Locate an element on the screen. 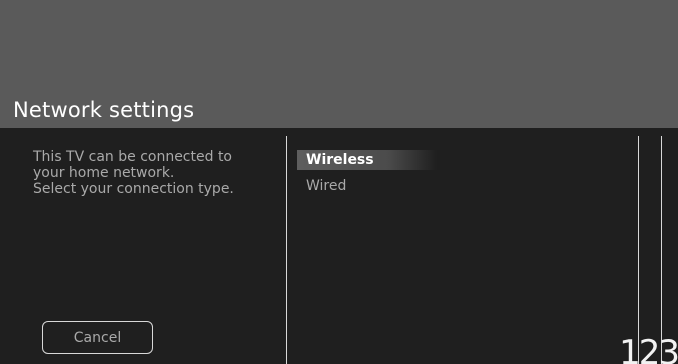 The width and height of the screenshot is (678, 364). description-line: Select your connection type. is located at coordinates (133, 189).